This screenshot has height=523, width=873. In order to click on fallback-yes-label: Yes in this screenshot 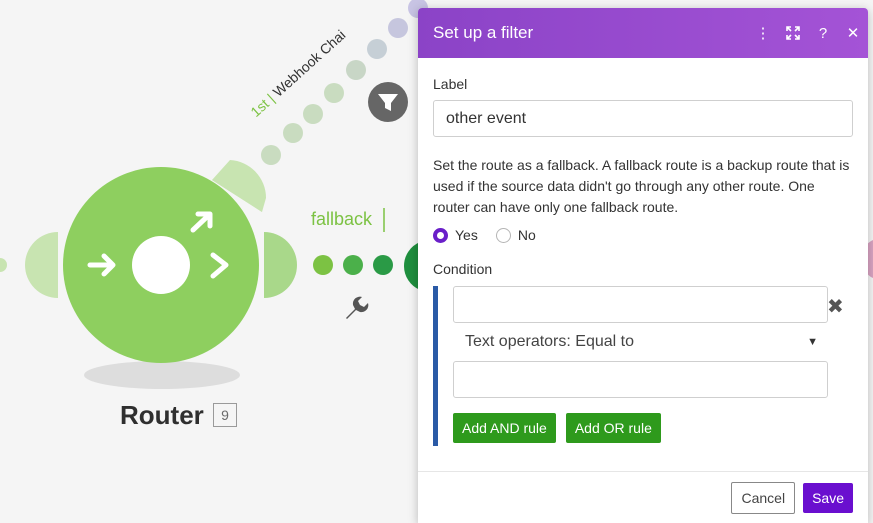, I will do `click(466, 235)`.